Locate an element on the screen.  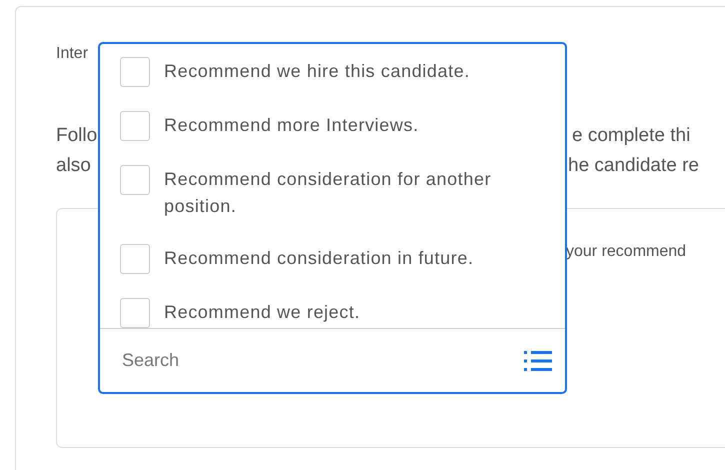
search-field: Search is located at coordinates (222, 360).